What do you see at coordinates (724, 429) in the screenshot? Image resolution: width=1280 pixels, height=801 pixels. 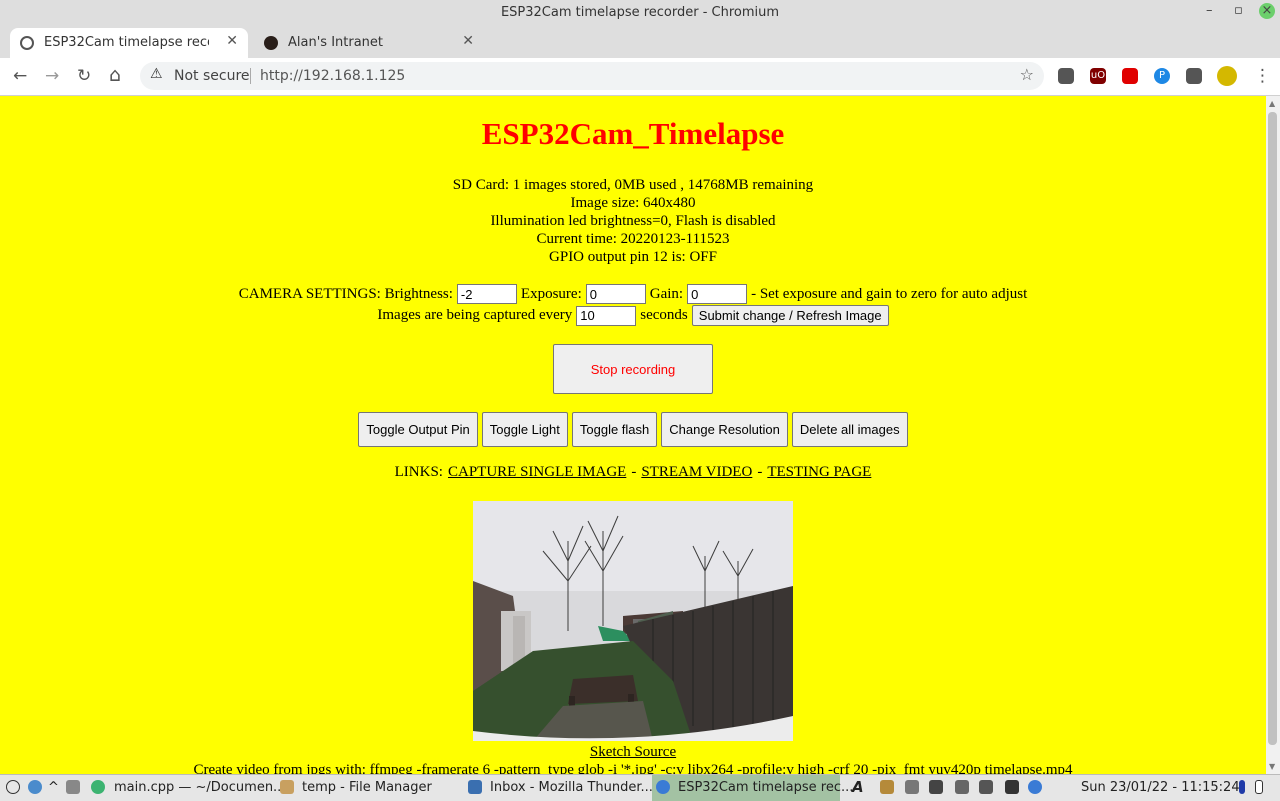 I see `change-resolution-button: Change Resolution` at bounding box center [724, 429].